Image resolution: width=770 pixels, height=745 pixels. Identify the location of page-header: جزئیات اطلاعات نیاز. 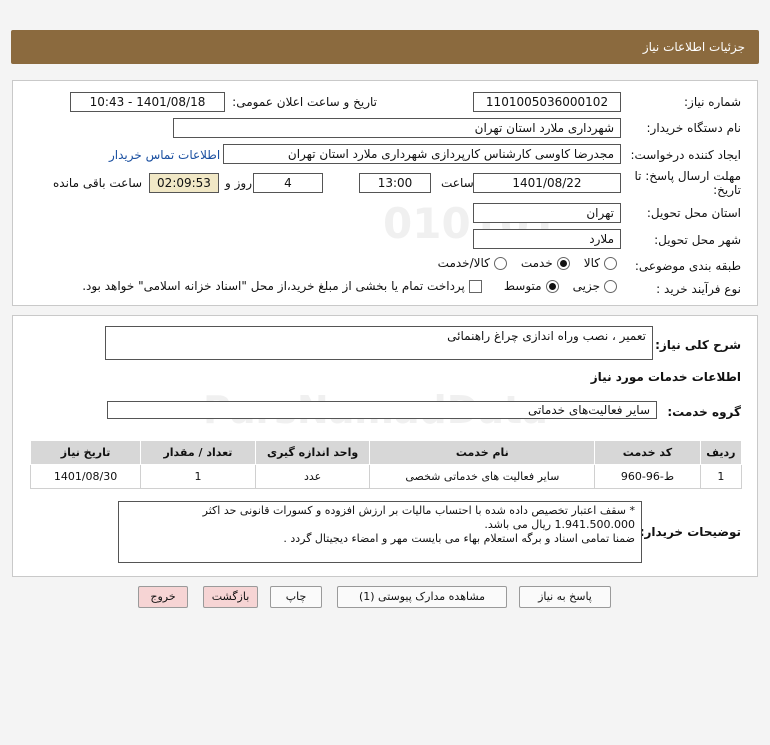
(385, 47).